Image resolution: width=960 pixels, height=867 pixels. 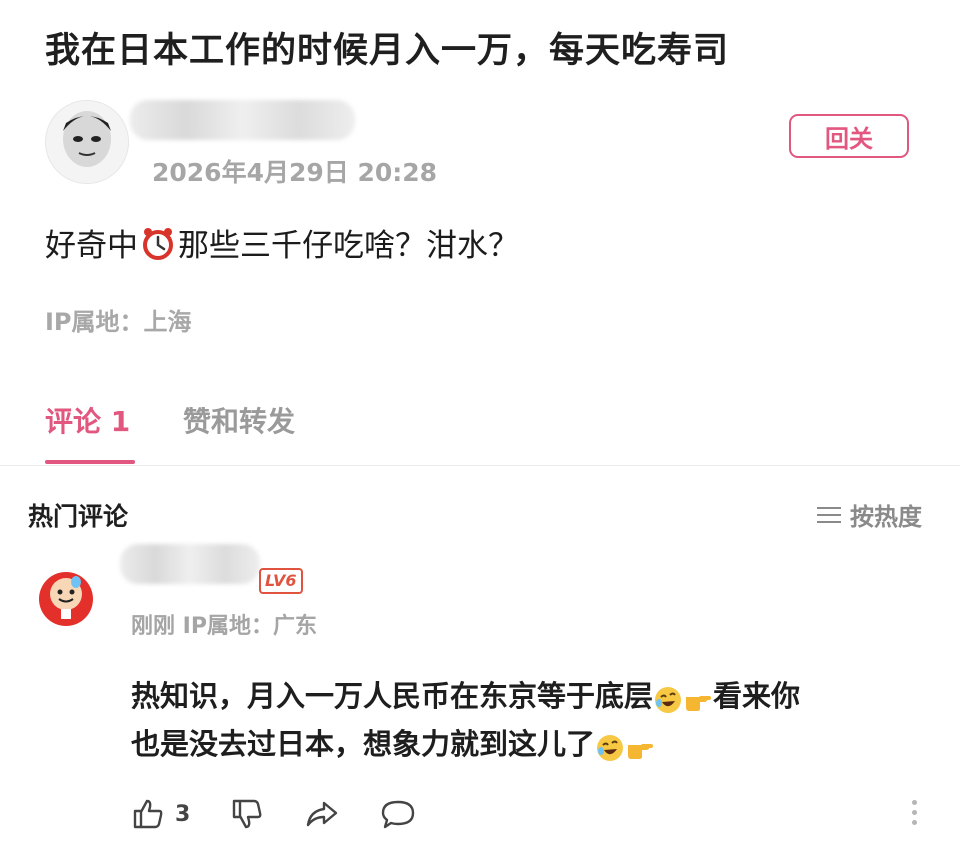 I want to click on post-body-text-start: 好奇中, so click(x=91, y=246).